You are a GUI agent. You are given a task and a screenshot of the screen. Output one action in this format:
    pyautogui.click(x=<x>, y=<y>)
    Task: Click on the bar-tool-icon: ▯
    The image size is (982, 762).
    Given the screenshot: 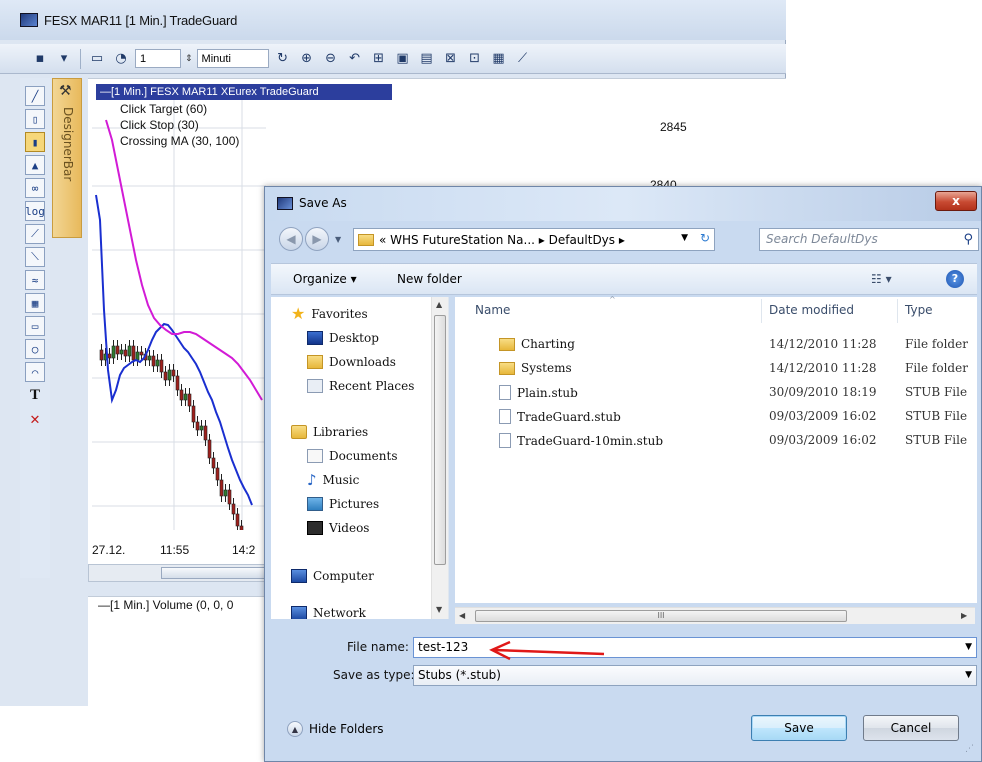 What is the action you would take?
    pyautogui.click(x=35, y=119)
    